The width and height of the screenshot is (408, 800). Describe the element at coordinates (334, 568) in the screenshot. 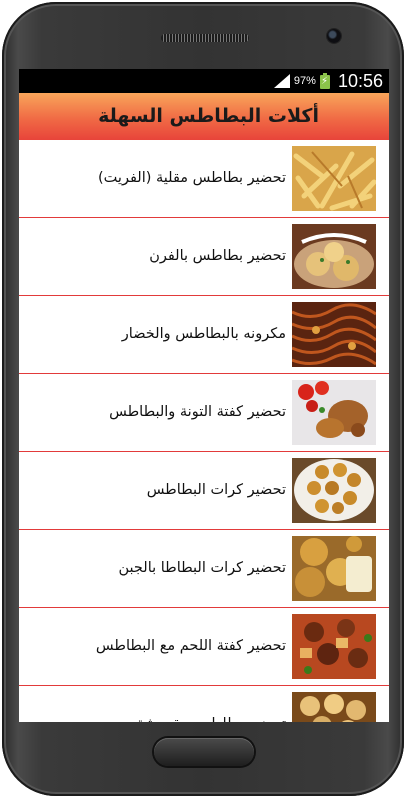

I see `cheese-potato-balls-image` at that location.